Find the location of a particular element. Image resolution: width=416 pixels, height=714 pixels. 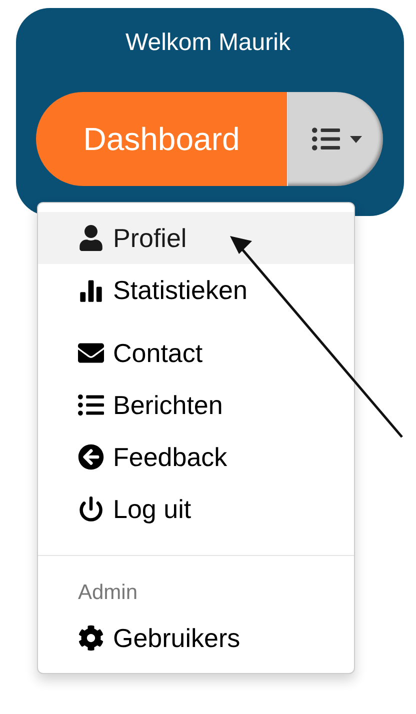

user-icon is located at coordinates (91, 238).